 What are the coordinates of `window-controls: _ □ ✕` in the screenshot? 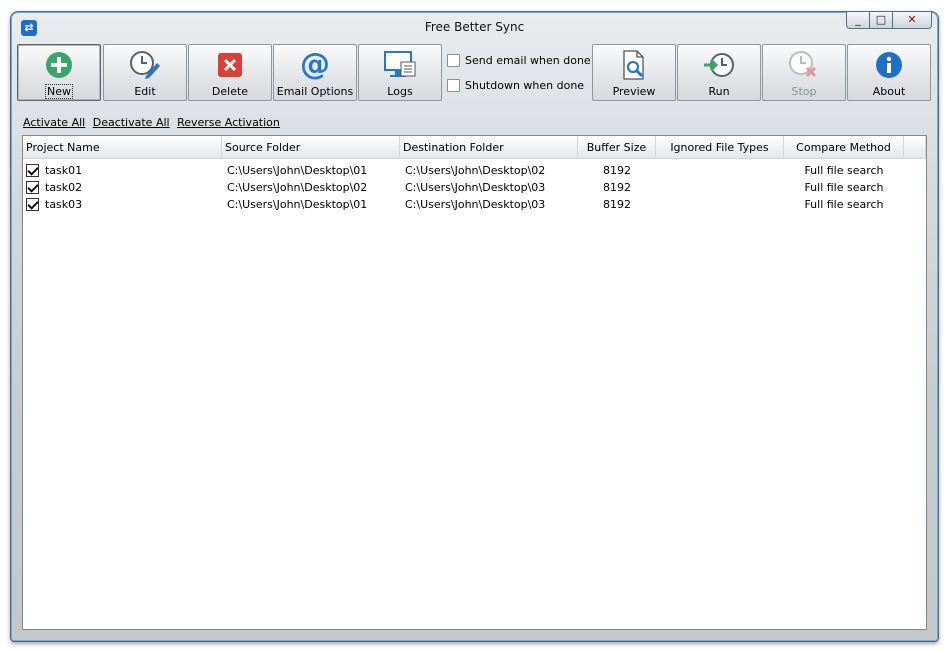 It's located at (889, 20).